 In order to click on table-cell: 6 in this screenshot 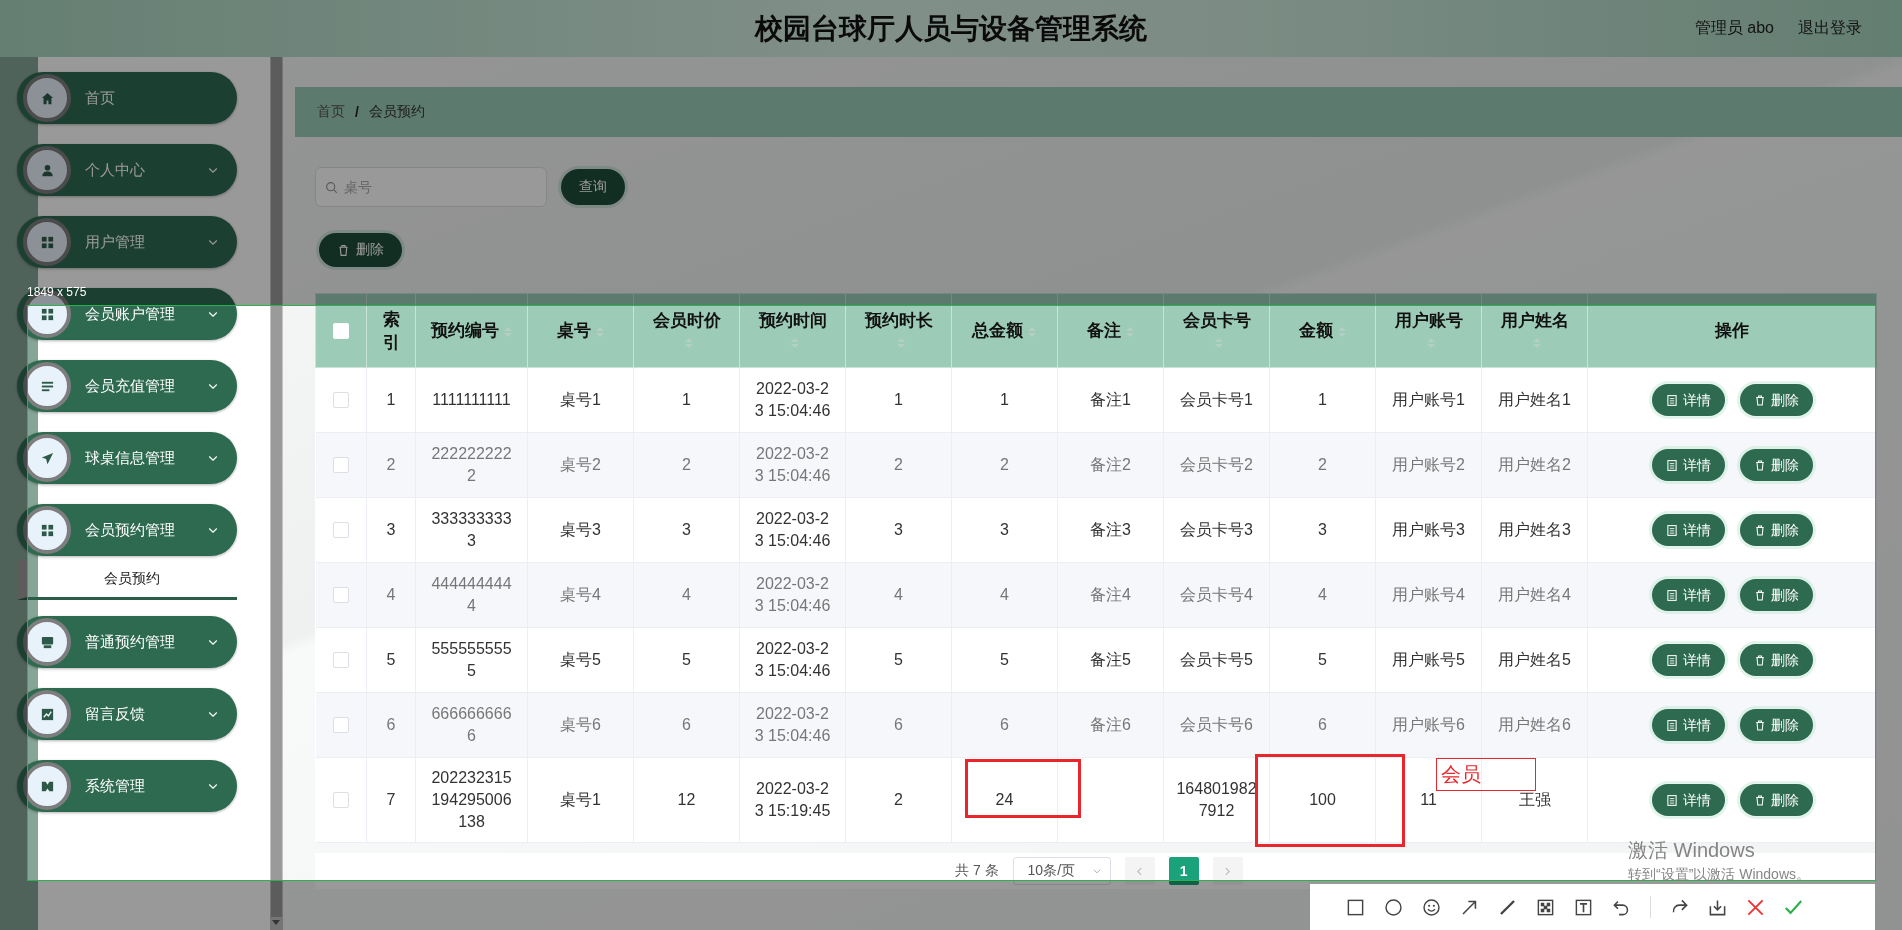, I will do `click(1004, 725)`.